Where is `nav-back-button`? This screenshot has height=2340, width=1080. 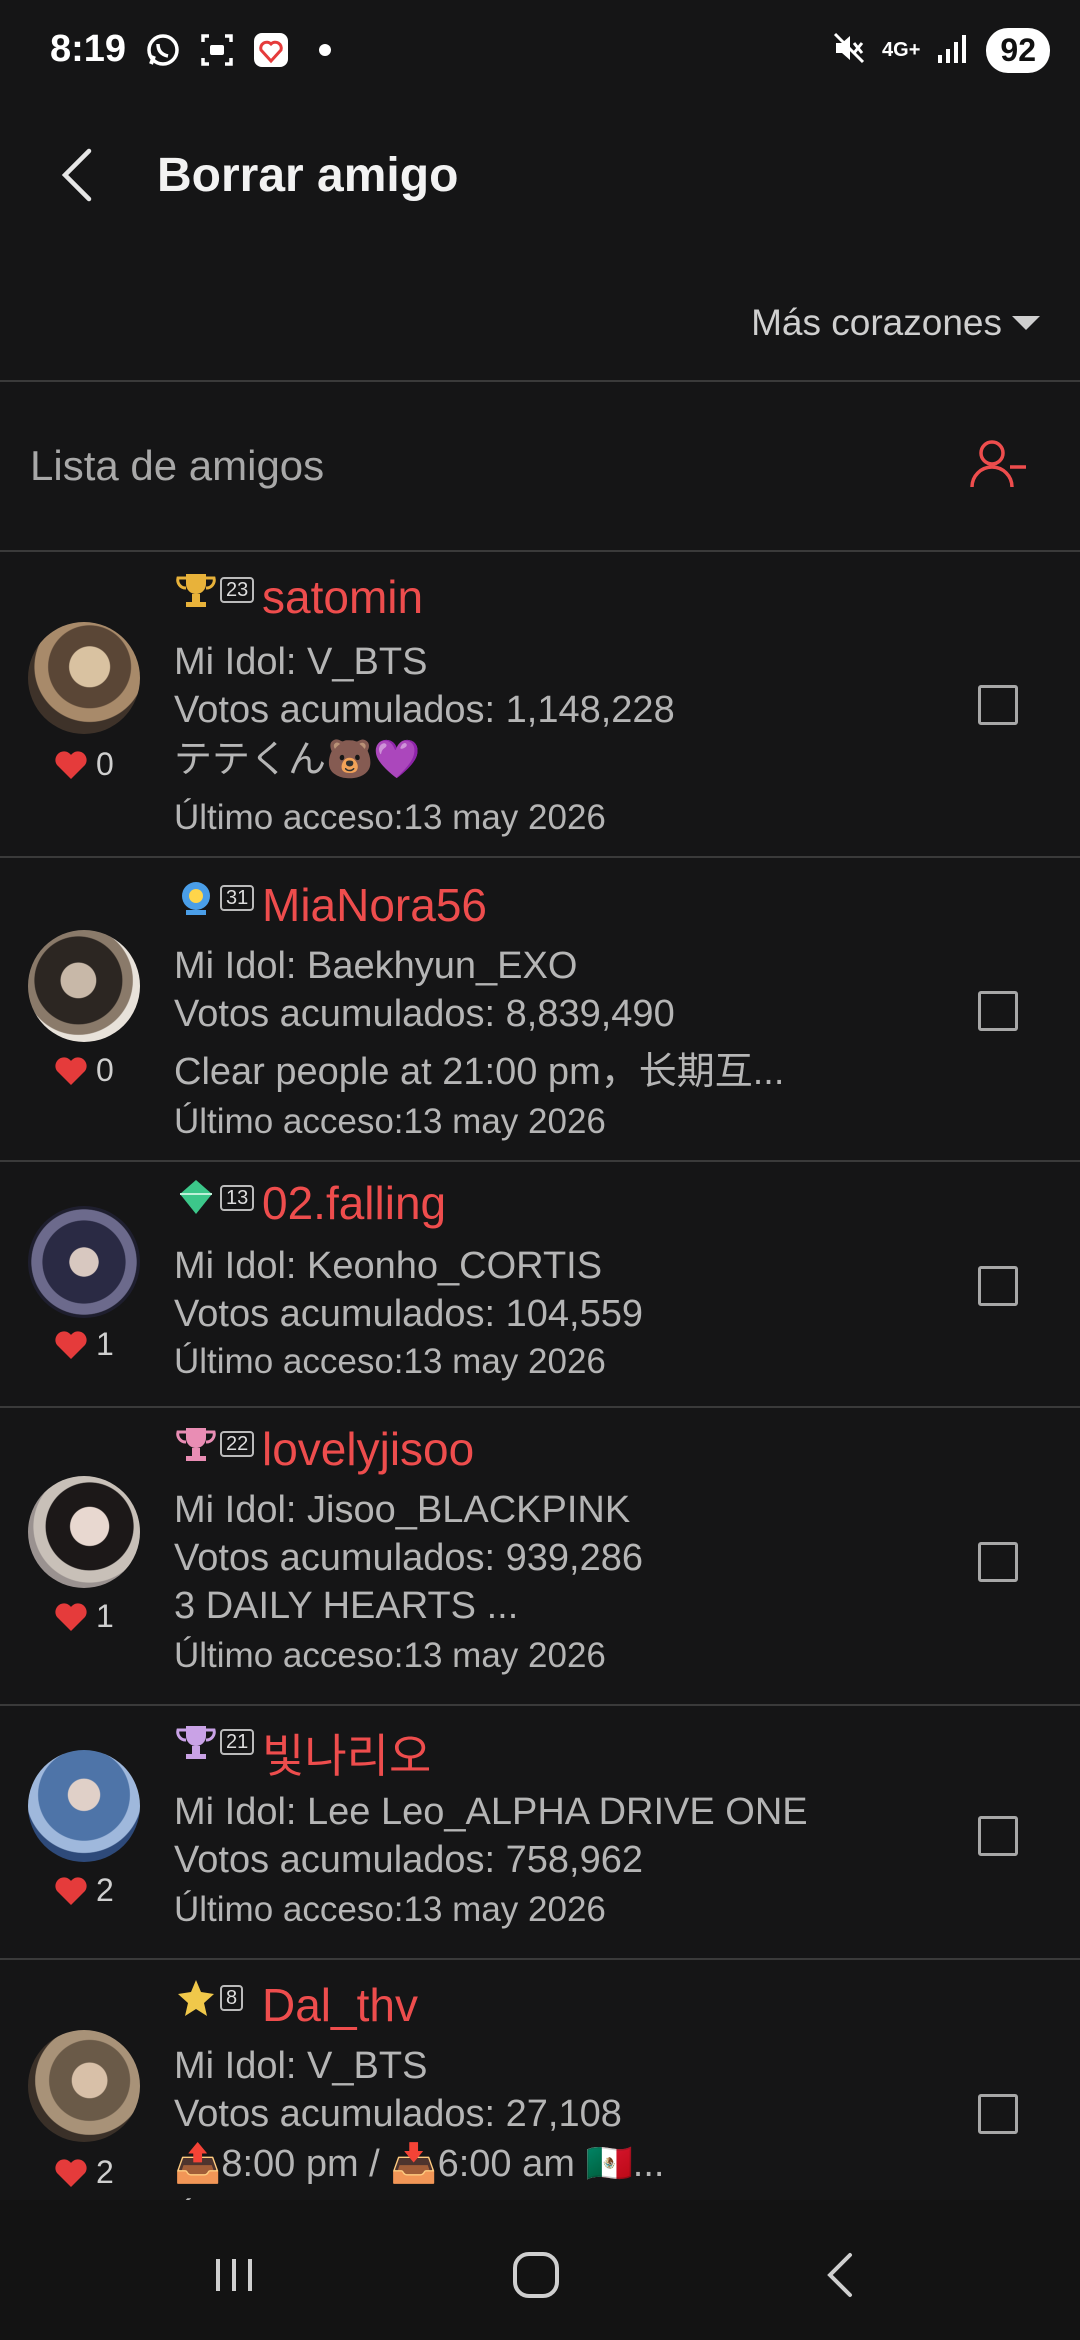 nav-back-button is located at coordinates (842, 2275).